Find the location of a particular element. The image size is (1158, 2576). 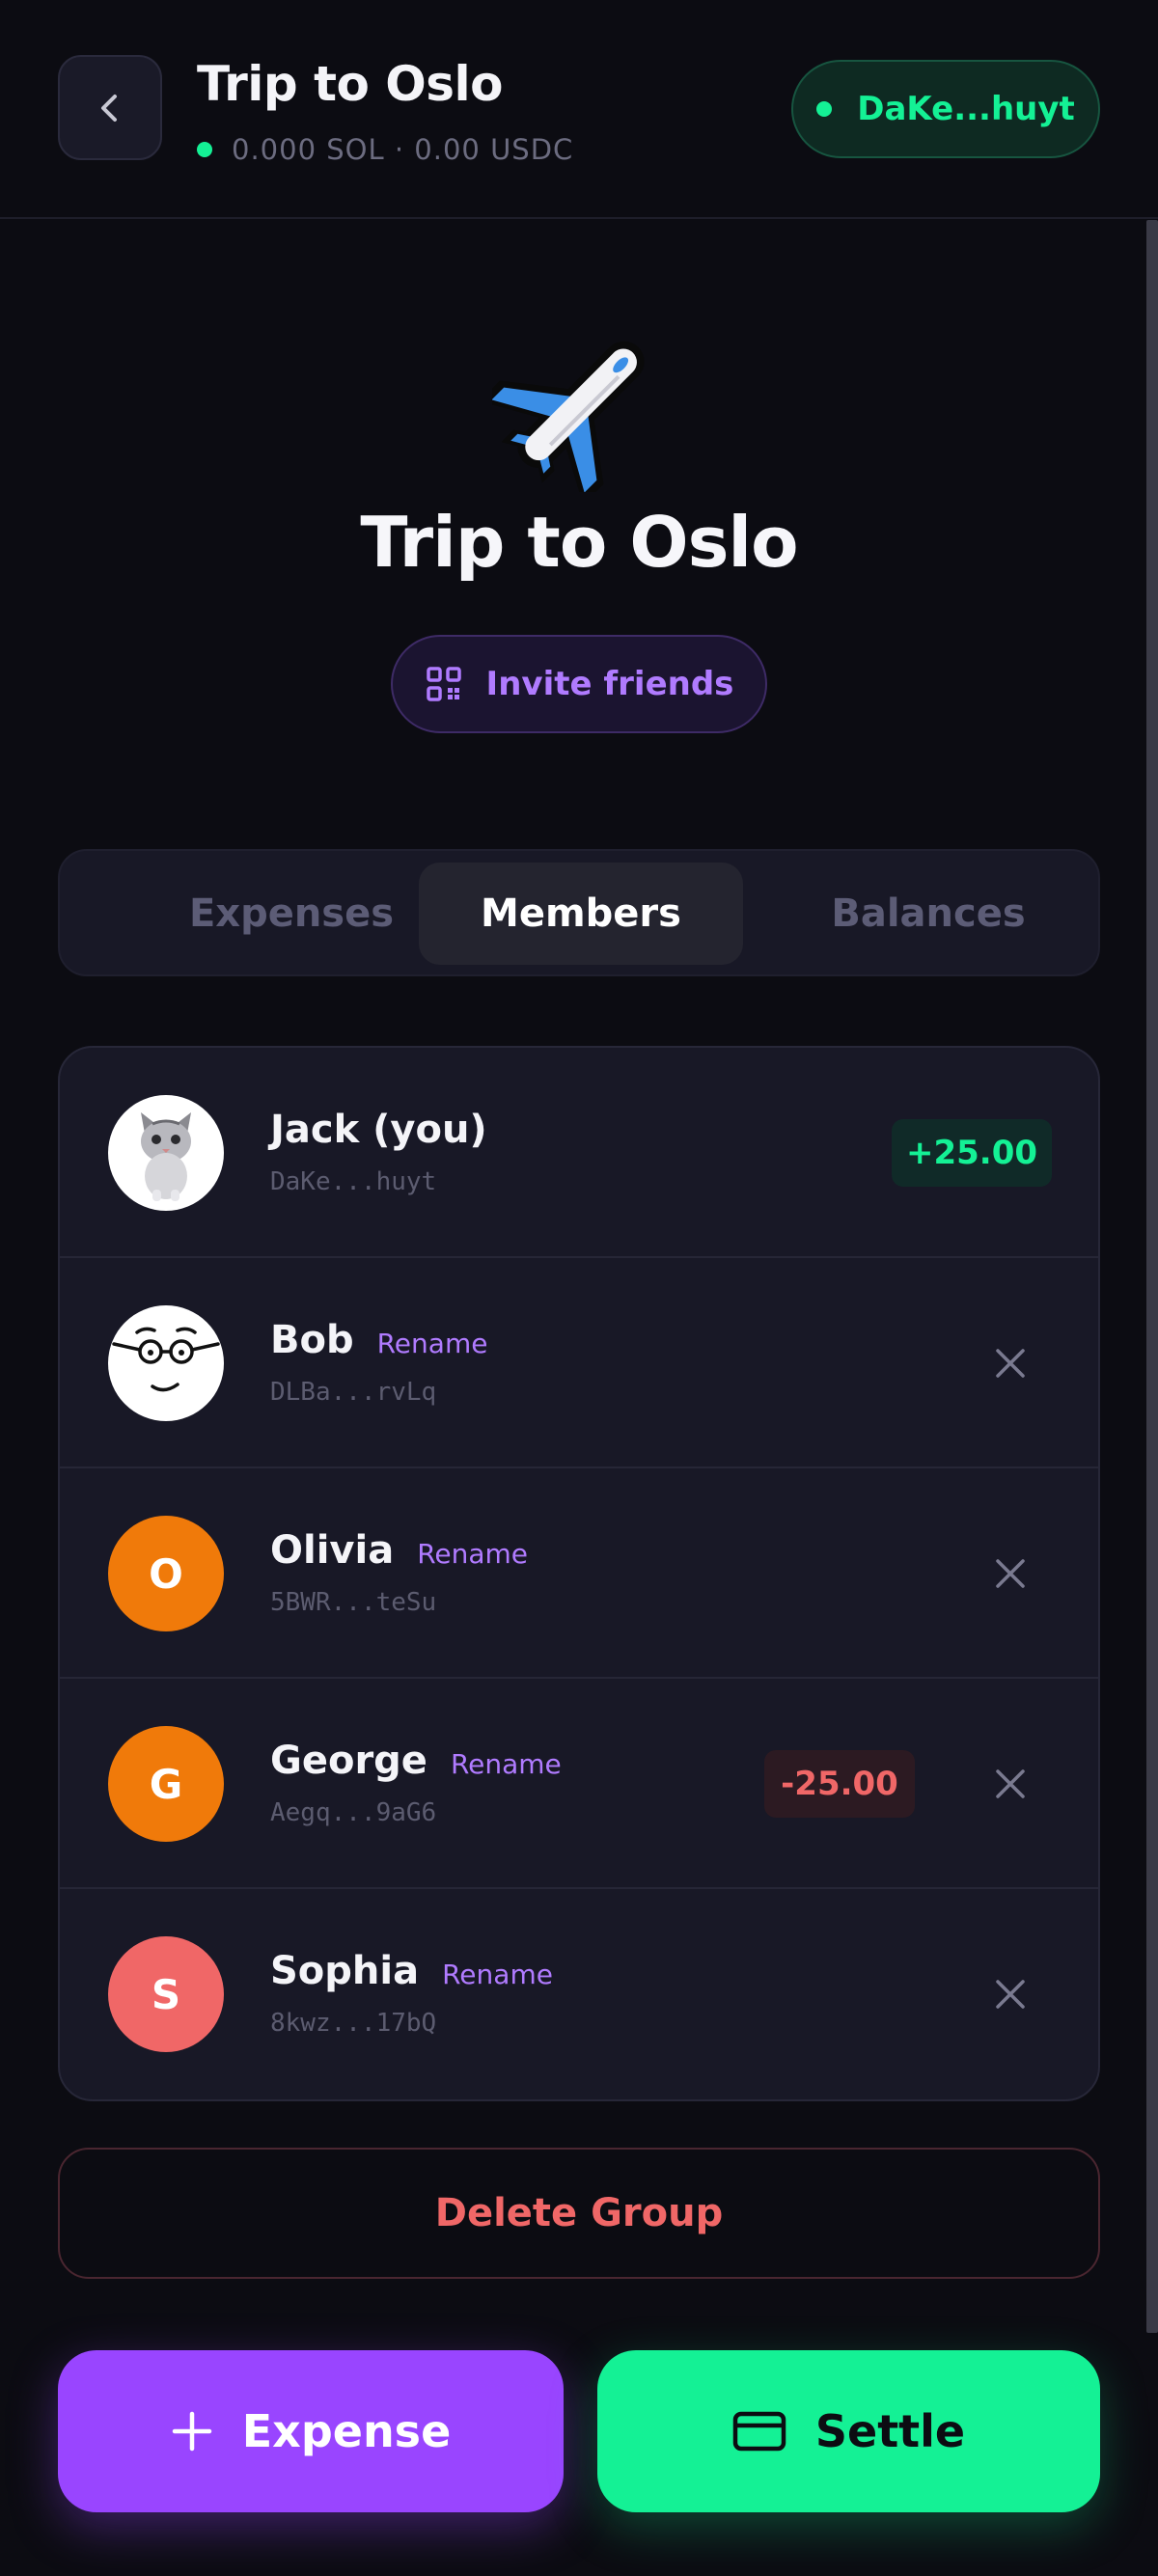

member-address: DLBa...rvLq is located at coordinates (353, 1393).